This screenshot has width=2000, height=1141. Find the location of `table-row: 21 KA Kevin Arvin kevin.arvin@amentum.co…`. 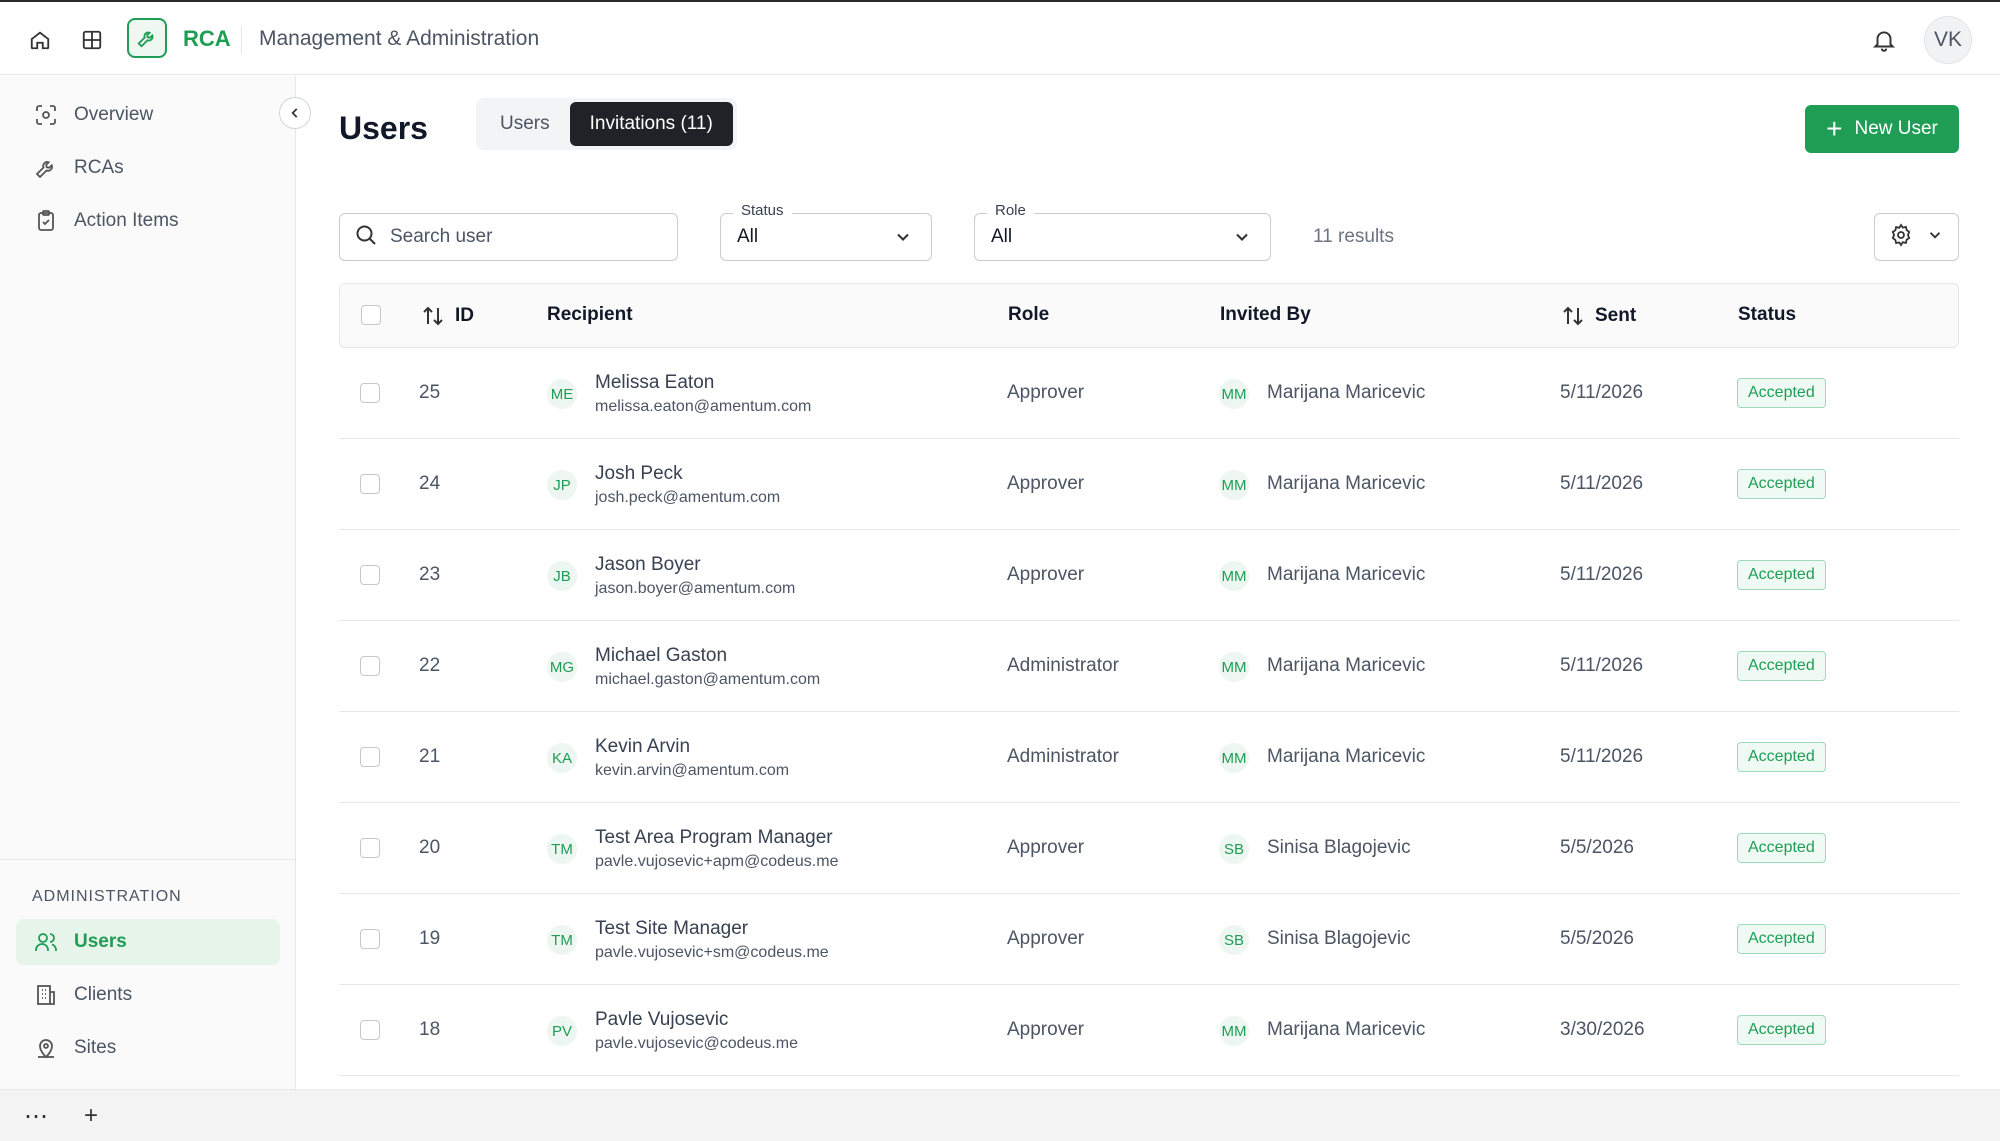

table-row: 21 KA Kevin Arvin kevin.arvin@amentum.co… is located at coordinates (1149, 757).